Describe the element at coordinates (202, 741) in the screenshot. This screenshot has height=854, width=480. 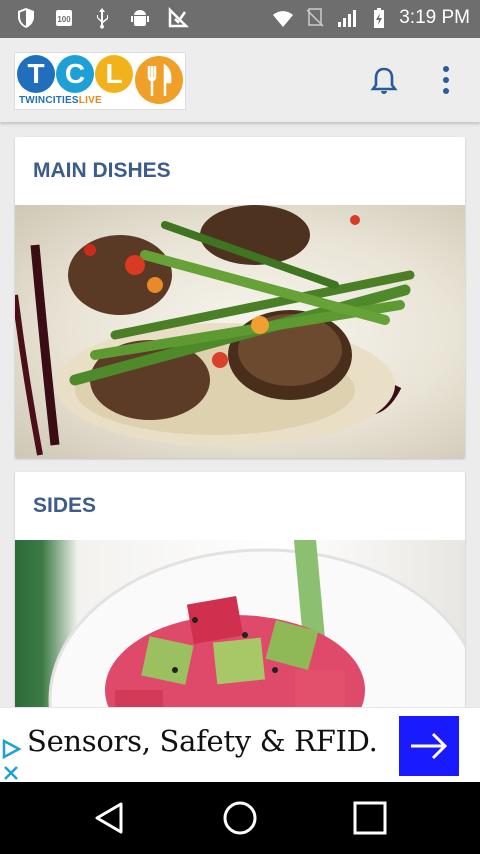
I see `ad-text: Sensors, Safety & RFID.` at that location.